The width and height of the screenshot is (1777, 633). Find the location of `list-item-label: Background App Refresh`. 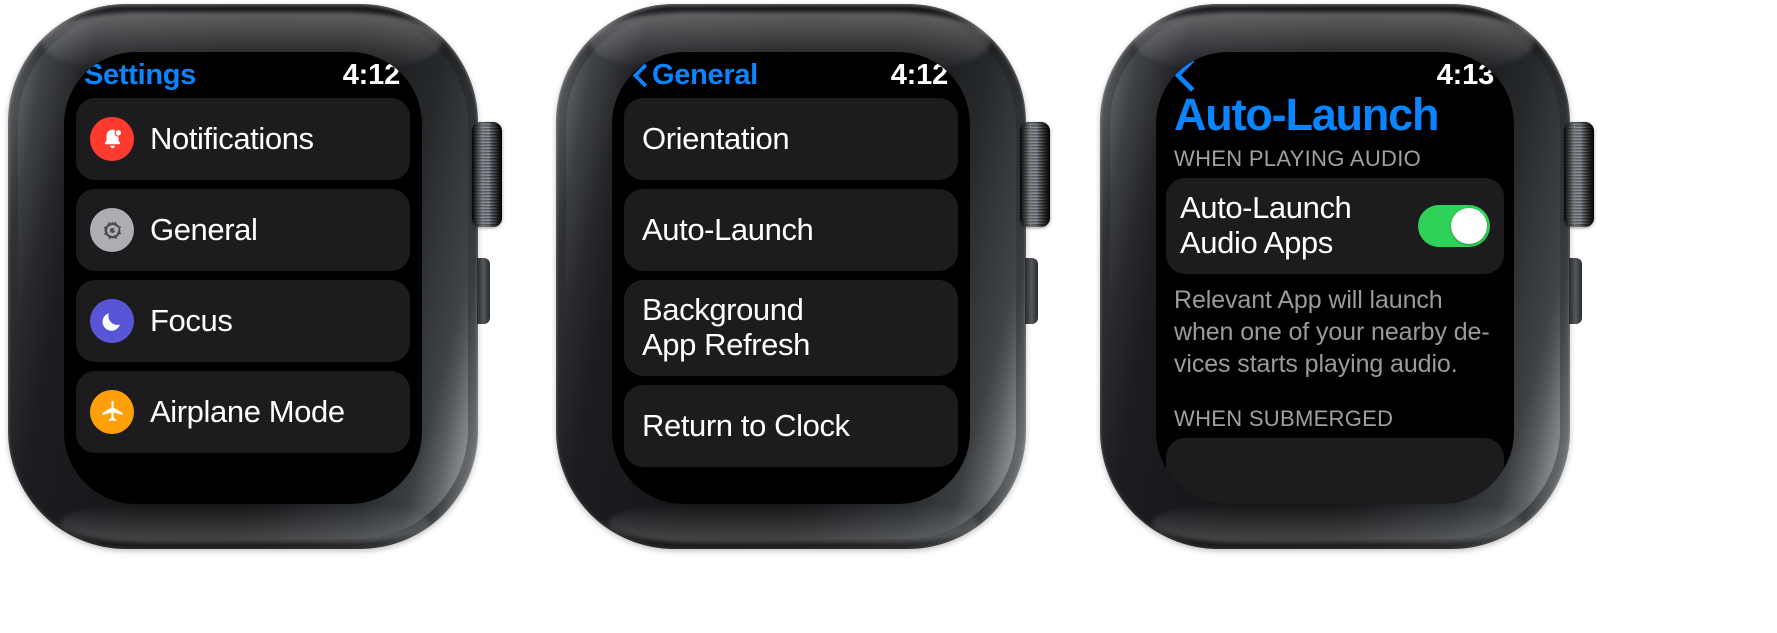

list-item-label: Background App Refresh is located at coordinates (726, 327).